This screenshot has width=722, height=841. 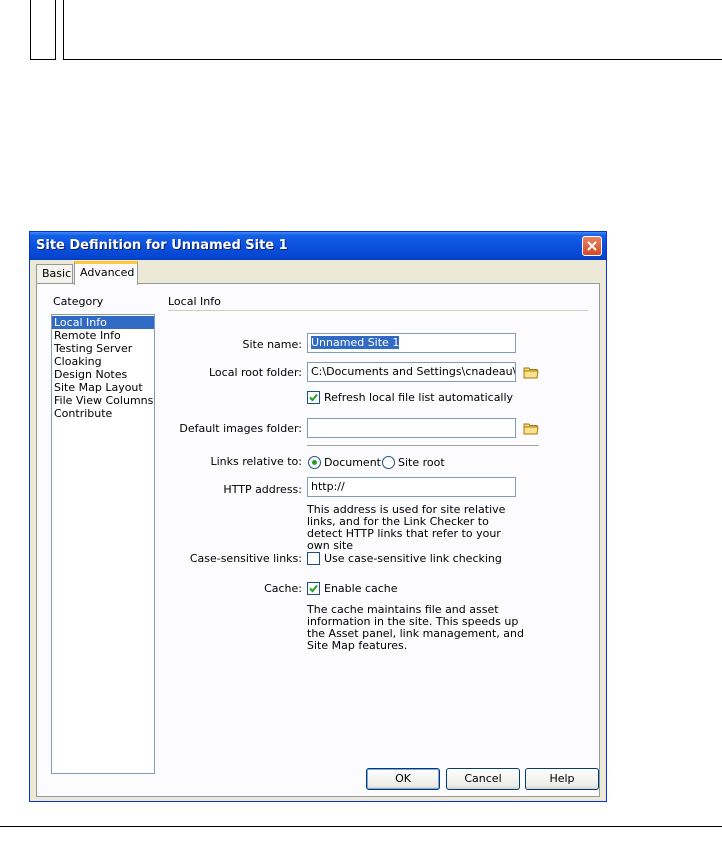 I want to click on radio-document-label: Document, so click(x=352, y=462).